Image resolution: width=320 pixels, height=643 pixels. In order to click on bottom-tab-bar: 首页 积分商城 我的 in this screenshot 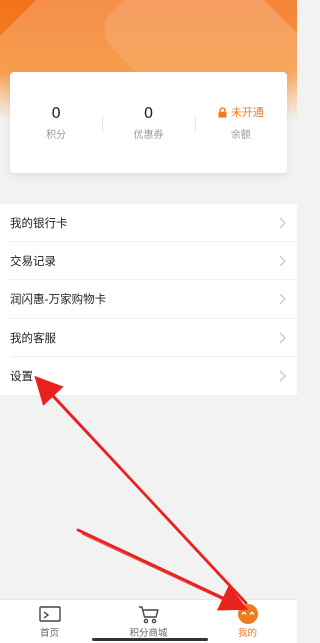, I will do `click(148, 621)`.